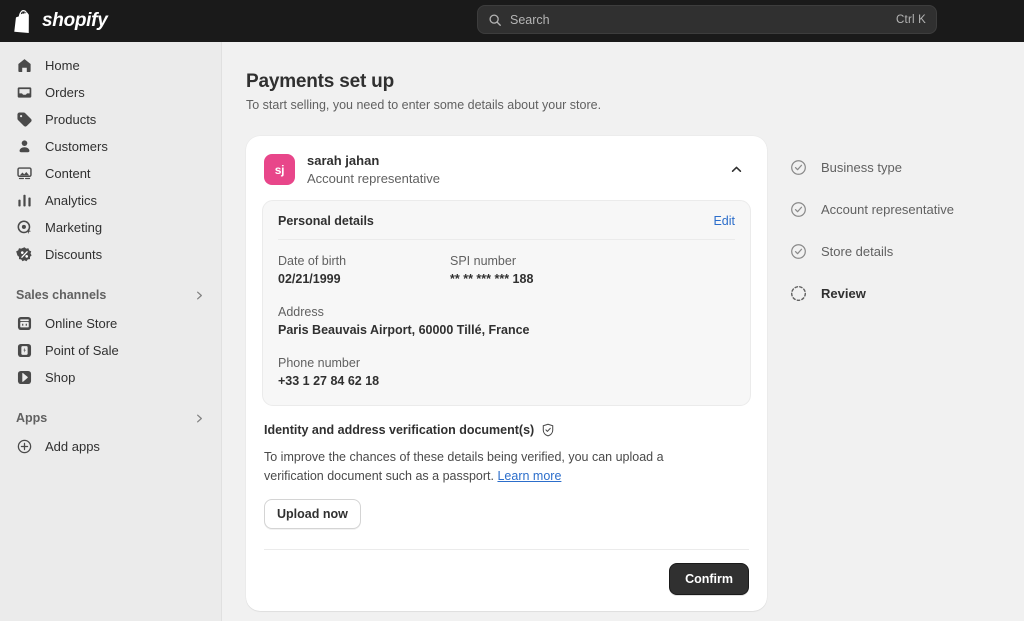 This screenshot has height=621, width=1024. What do you see at coordinates (506, 227) in the screenshot?
I see `panel-header: Personal details Edit` at bounding box center [506, 227].